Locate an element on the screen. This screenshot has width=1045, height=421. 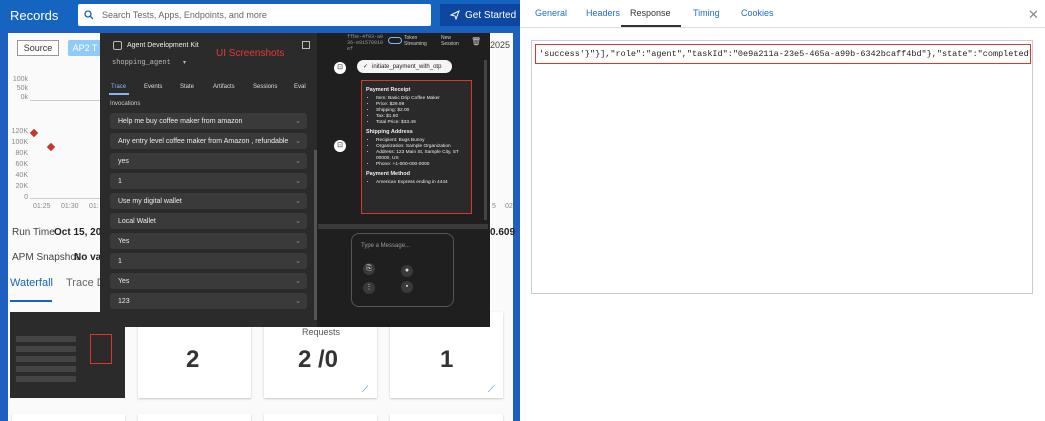
ap2-button: AP2 T is located at coordinates (85, 48).